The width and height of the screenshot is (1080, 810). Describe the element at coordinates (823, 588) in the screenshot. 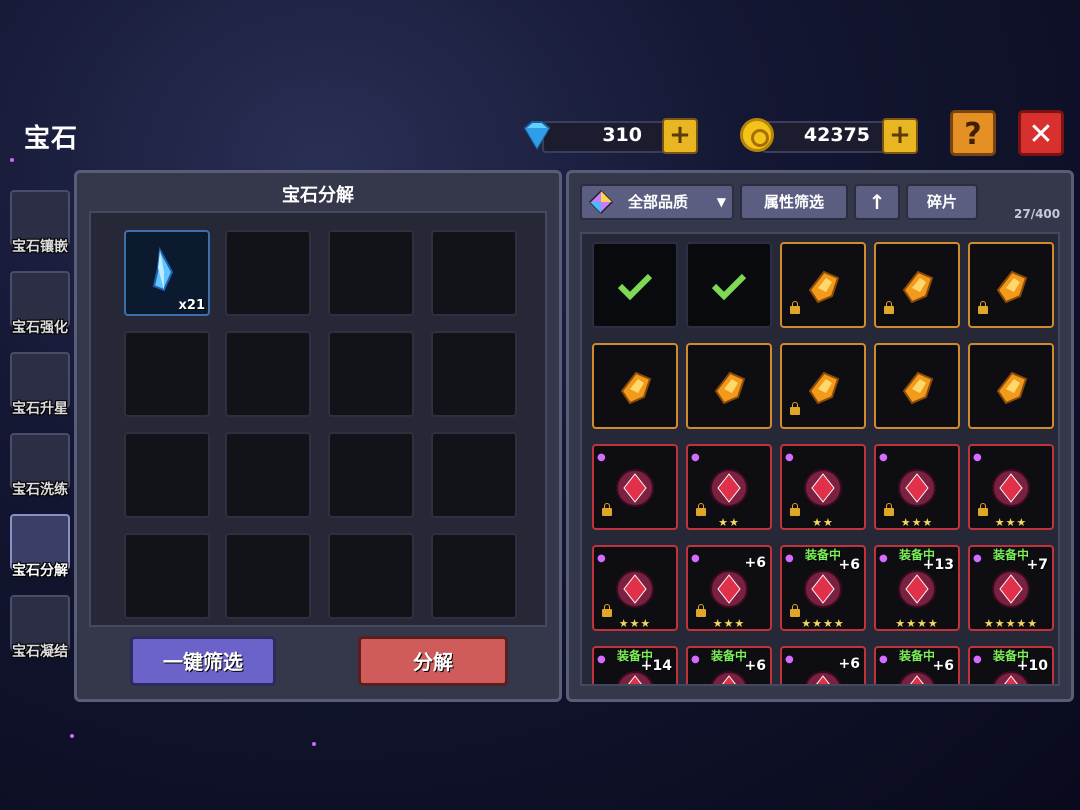

I see `inventory-item: ● 装备中 +6 ★★★★` at that location.